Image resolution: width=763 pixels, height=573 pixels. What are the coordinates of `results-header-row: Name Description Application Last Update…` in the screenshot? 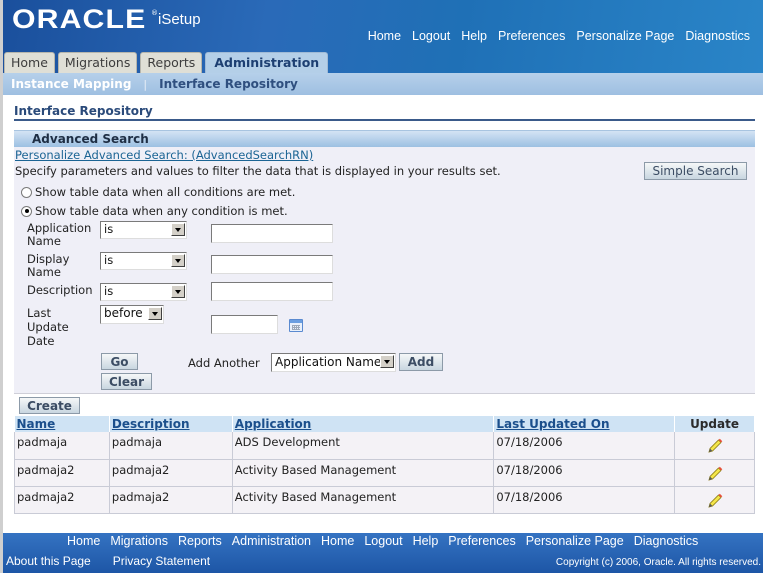 It's located at (384, 424).